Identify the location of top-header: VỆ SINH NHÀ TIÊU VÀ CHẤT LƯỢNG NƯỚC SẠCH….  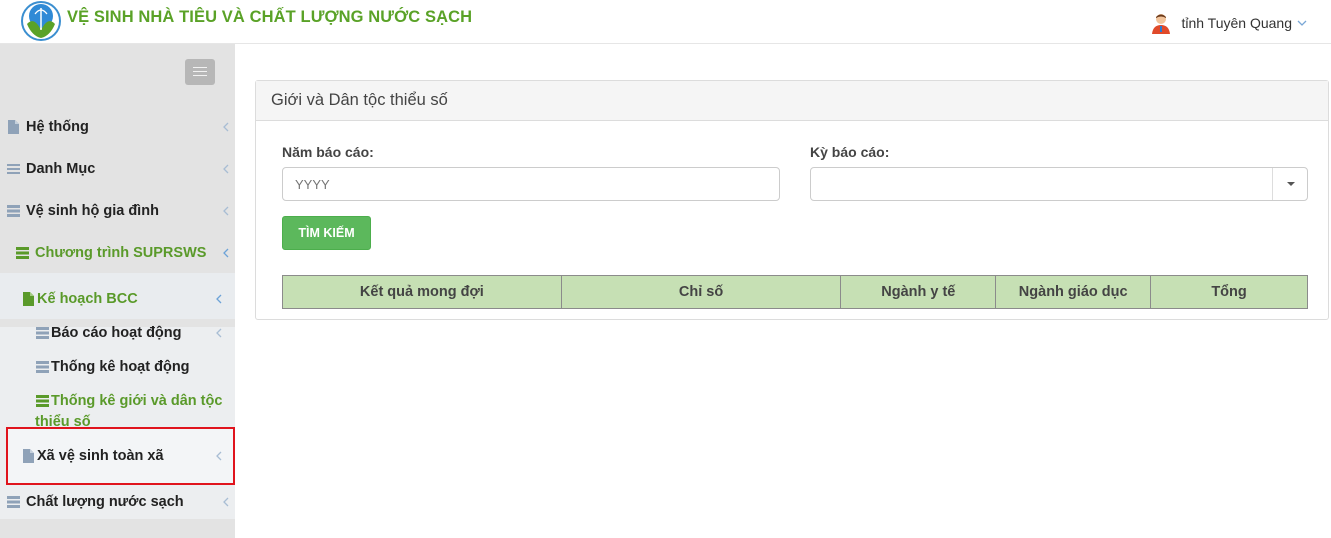
(665, 22).